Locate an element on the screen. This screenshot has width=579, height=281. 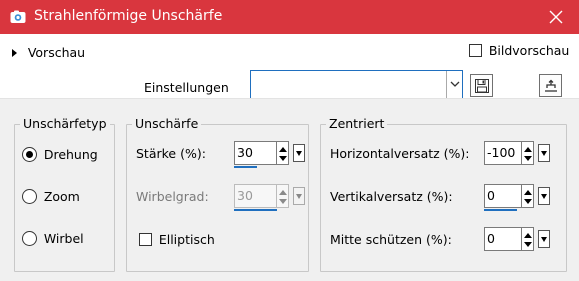
twist-spinner: 30 is located at coordinates (269, 197).